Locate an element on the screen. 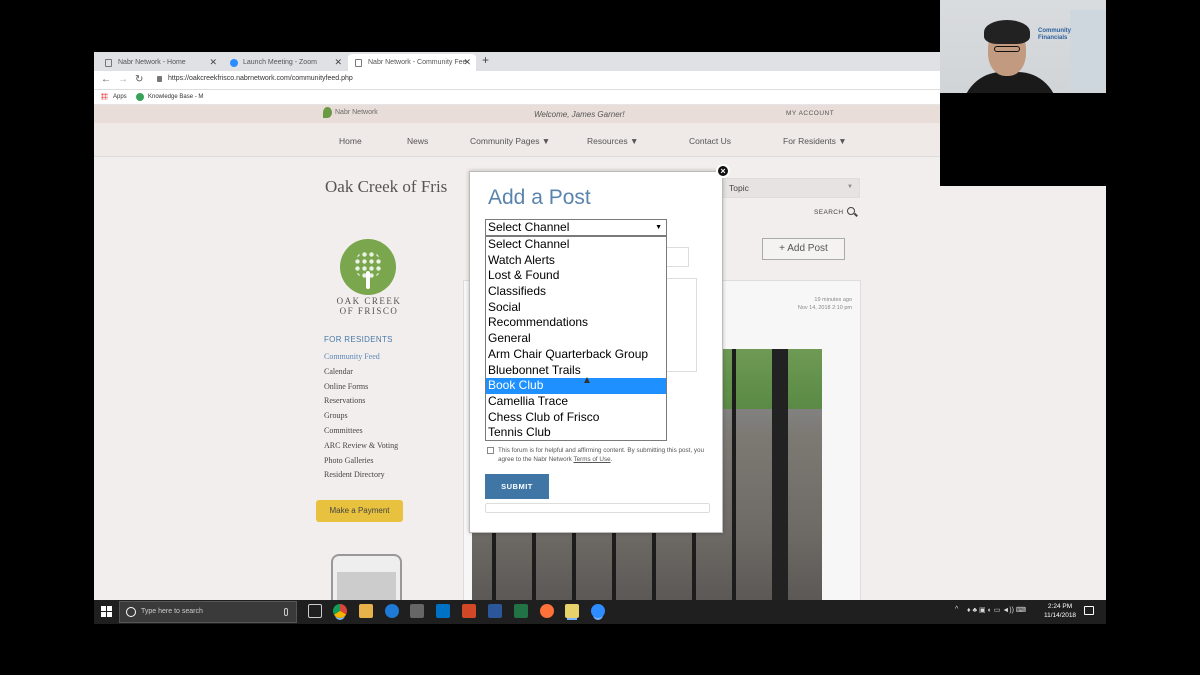 Image resolution: width=1200 pixels, height=675 pixels. add-post-button: + Add Post is located at coordinates (803, 249).